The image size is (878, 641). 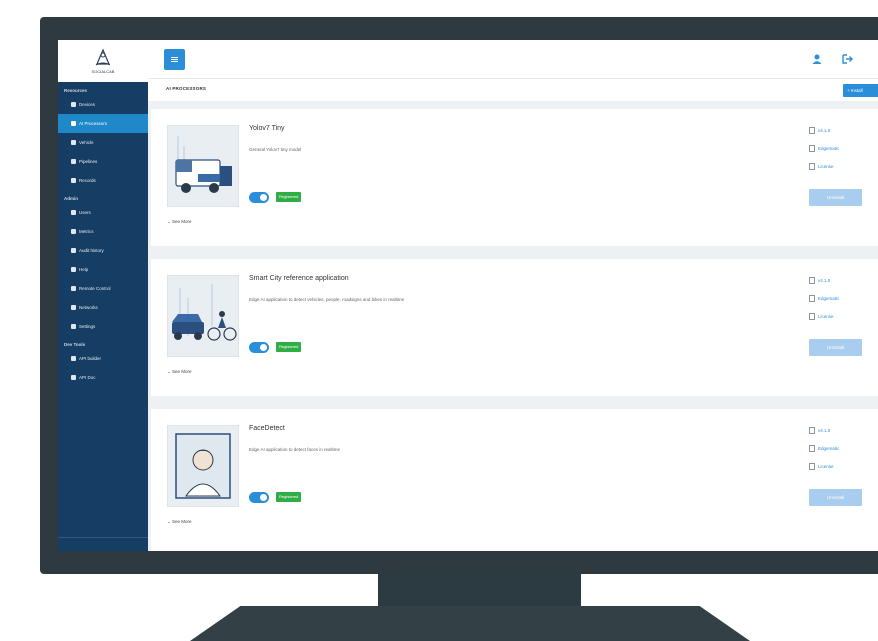 What do you see at coordinates (103, 358) in the screenshot?
I see `sidebar-item-api-builder: API builder` at bounding box center [103, 358].